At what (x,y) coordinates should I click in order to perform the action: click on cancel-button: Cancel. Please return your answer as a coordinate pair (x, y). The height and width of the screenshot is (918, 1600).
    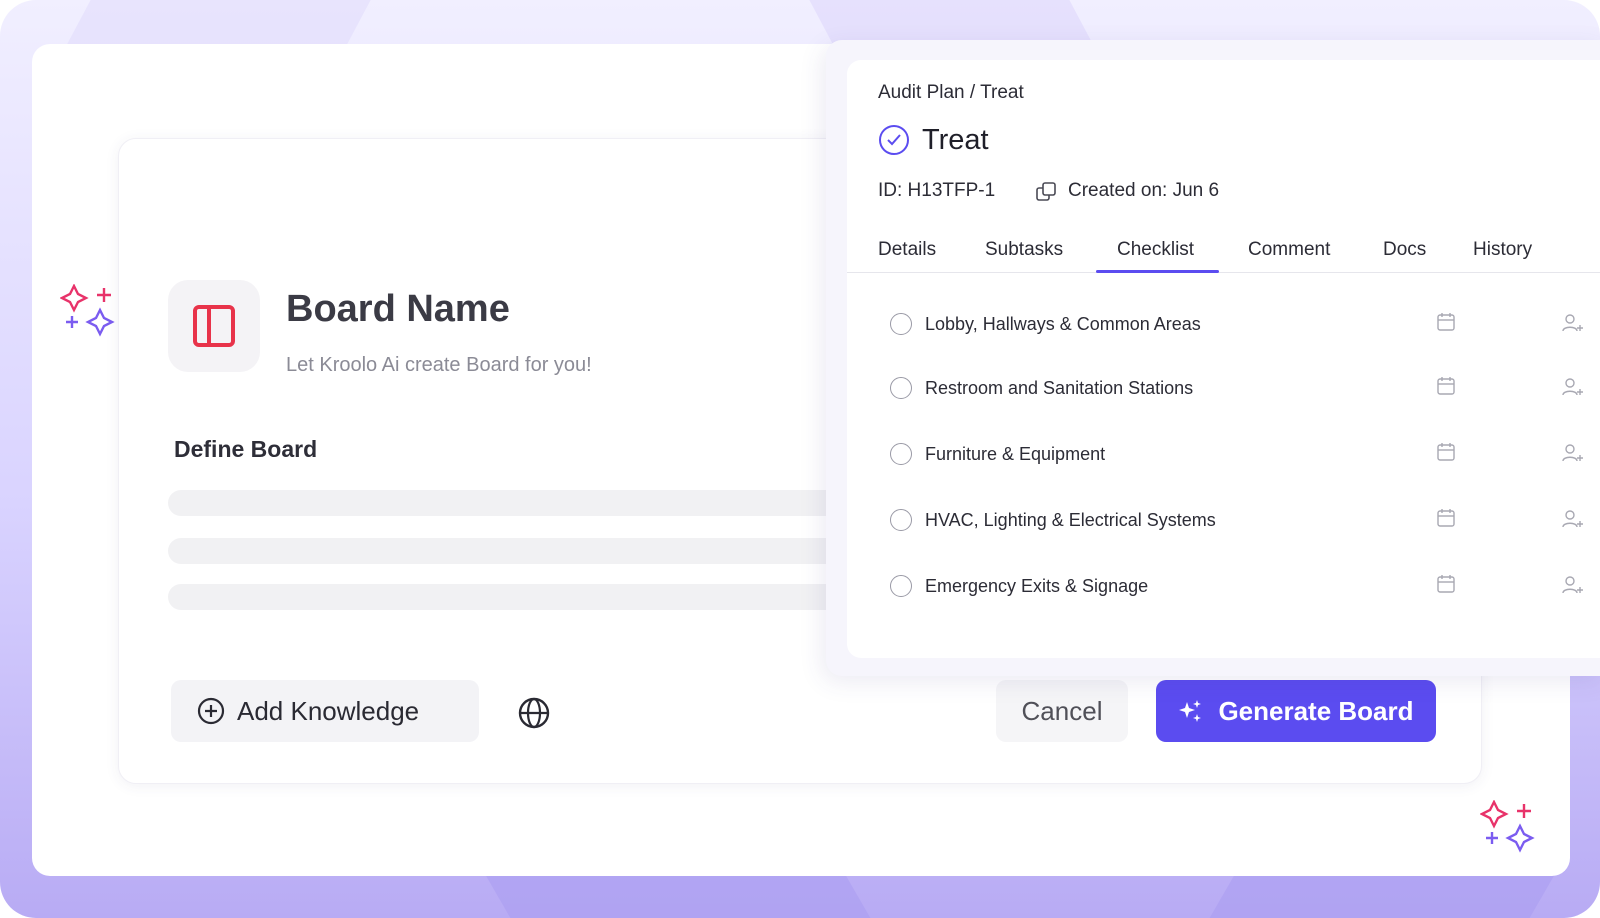
    Looking at the image, I should click on (1062, 711).